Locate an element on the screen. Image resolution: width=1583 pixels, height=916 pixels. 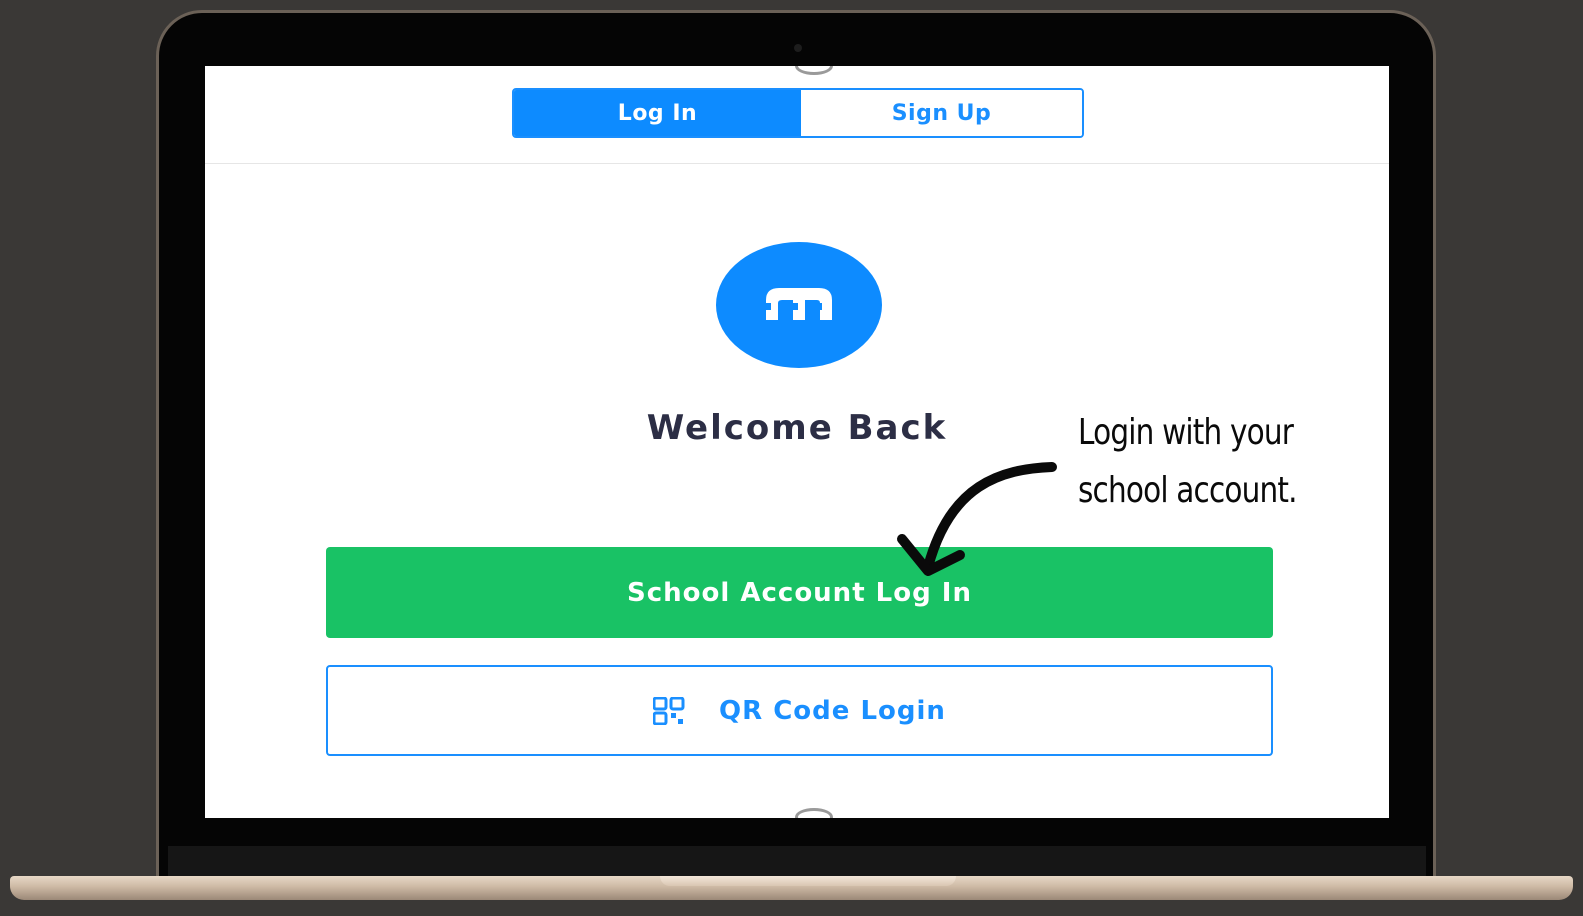
camera-dot is located at coordinates (798, 48).